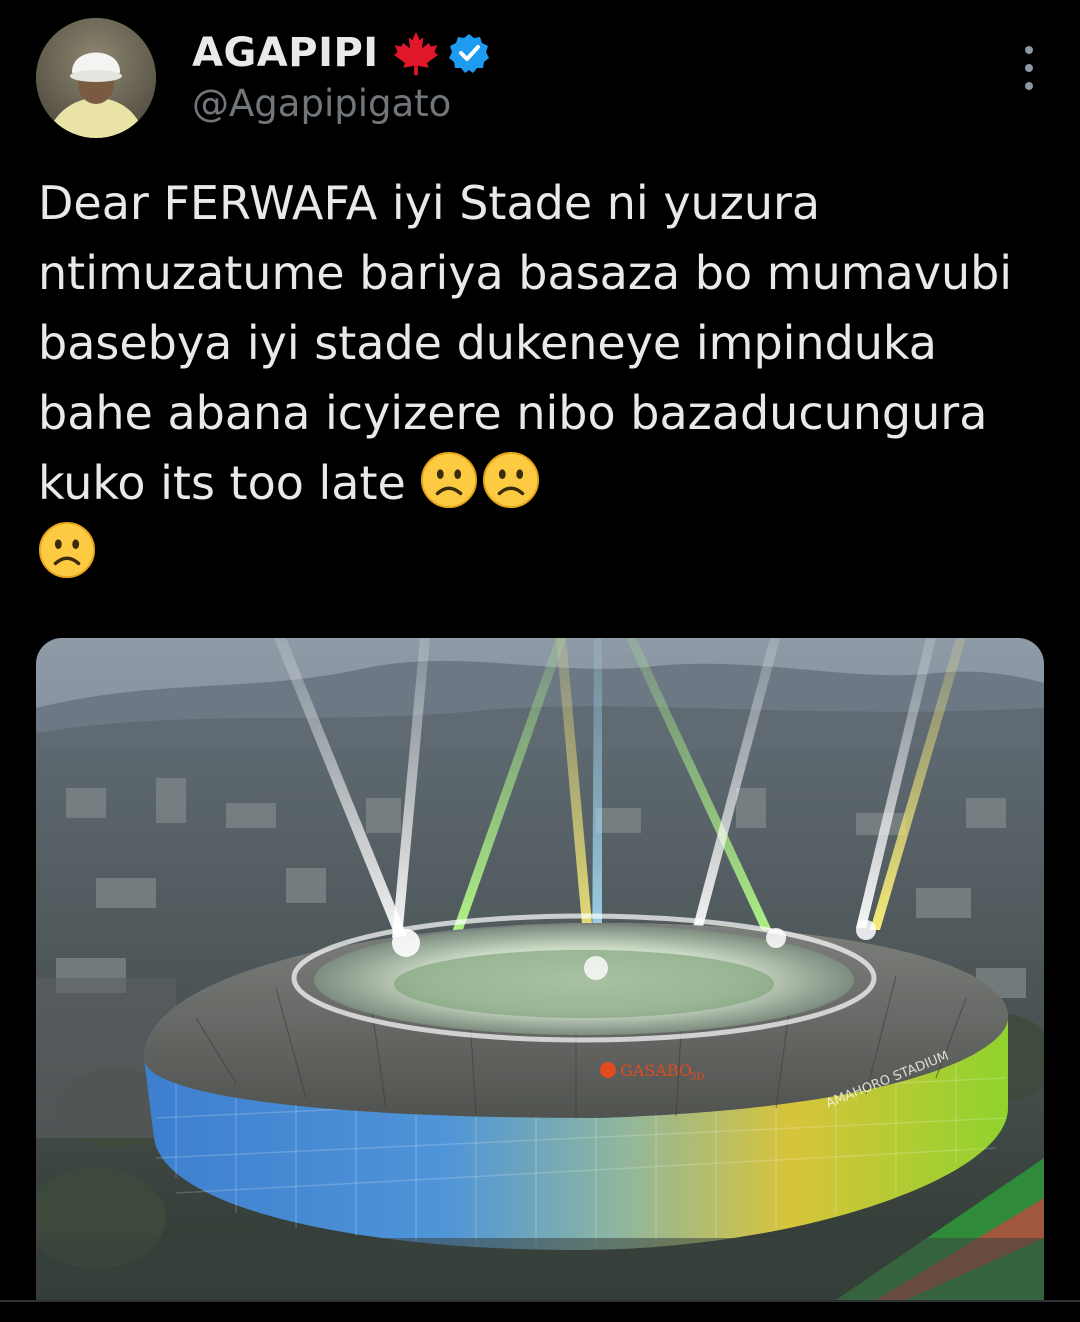  I want to click on maple-leaf-icon, so click(415, 53).